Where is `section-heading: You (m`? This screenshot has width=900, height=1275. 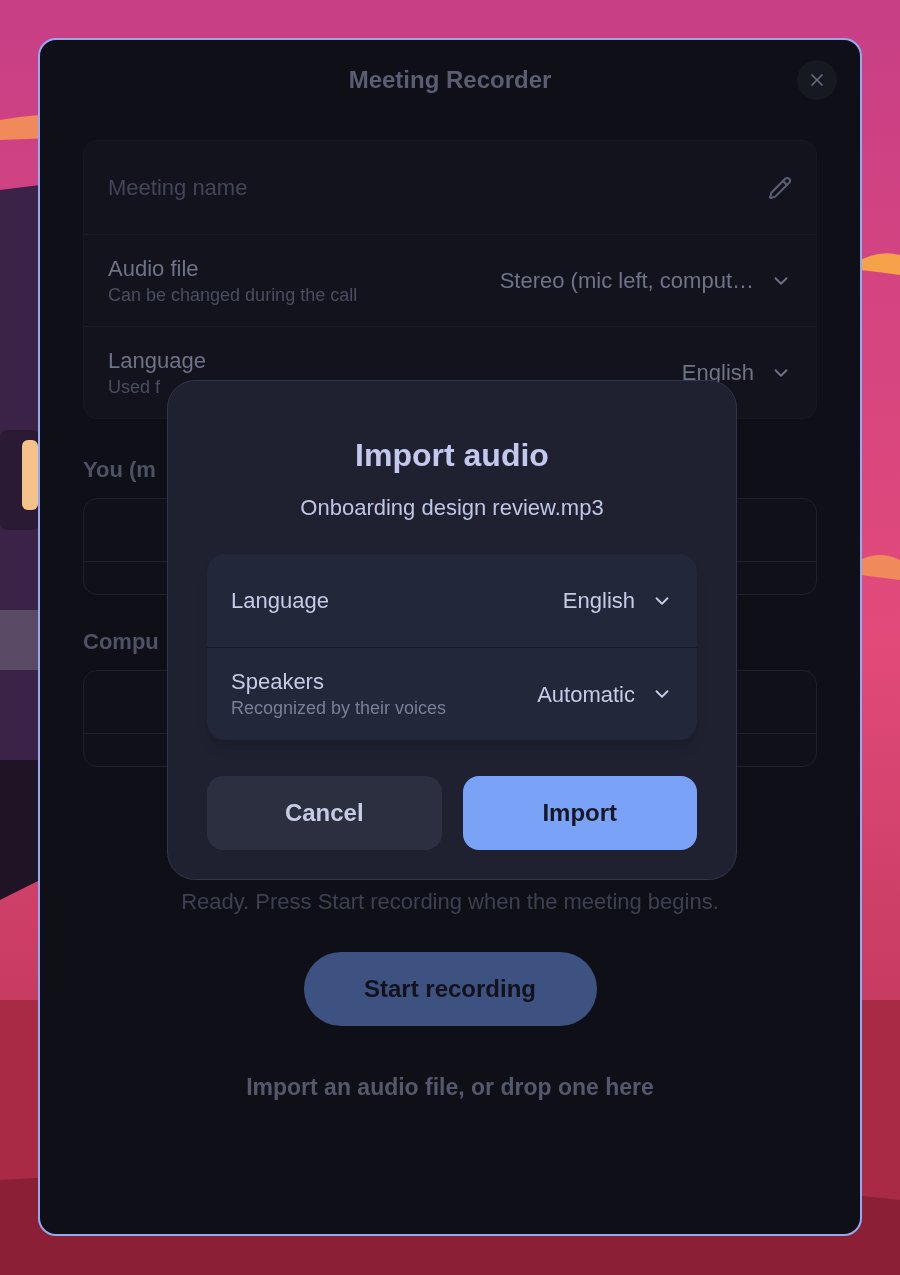 section-heading: You (m is located at coordinates (119, 470).